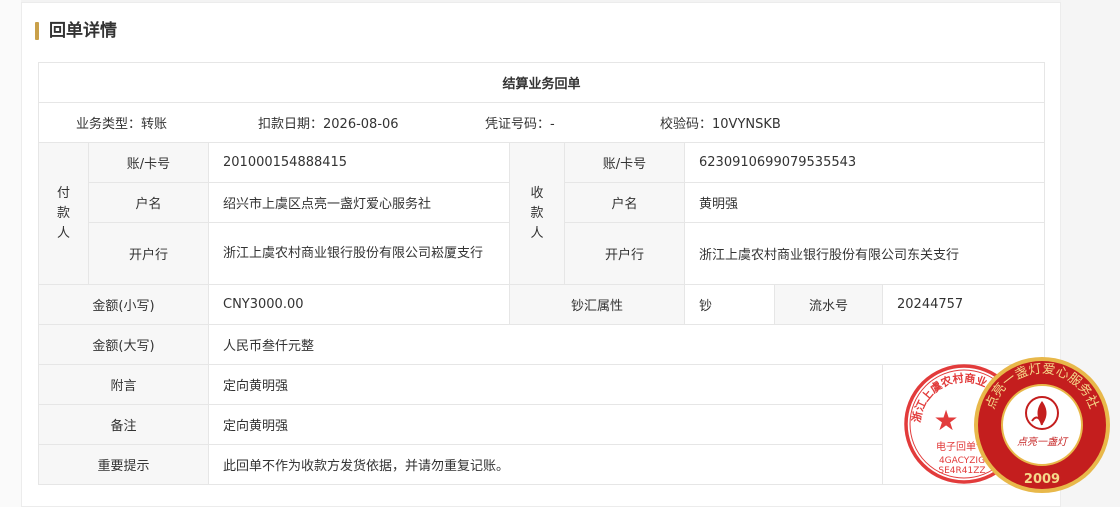  What do you see at coordinates (154, 124) in the screenshot?
I see `business-type-value: 转账` at bounding box center [154, 124].